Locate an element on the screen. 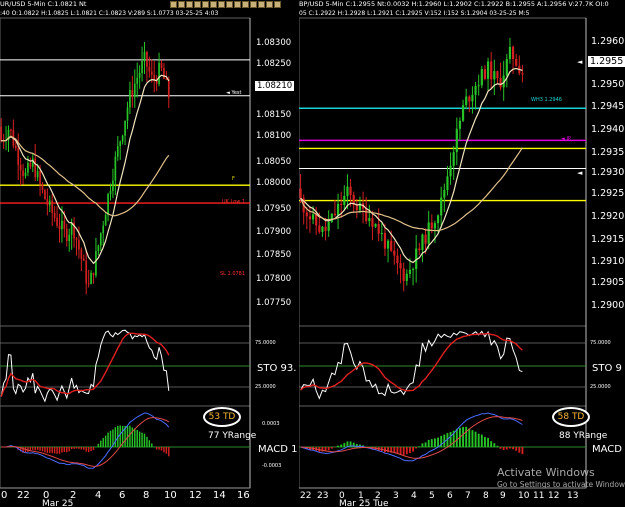 The width and height of the screenshot is (625, 507). price-tick: 1.2930 is located at coordinates (608, 172).